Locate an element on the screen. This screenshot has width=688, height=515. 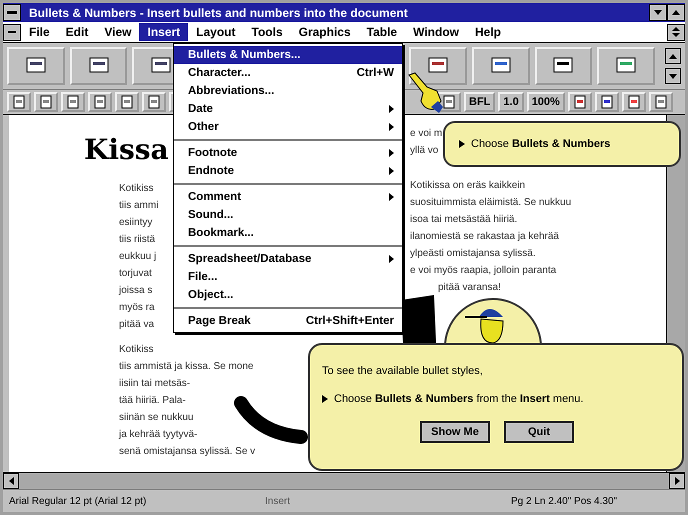
window-title: Bullets & Numbers - Insert bullets and numbers into the document is located at coordinates (218, 13).